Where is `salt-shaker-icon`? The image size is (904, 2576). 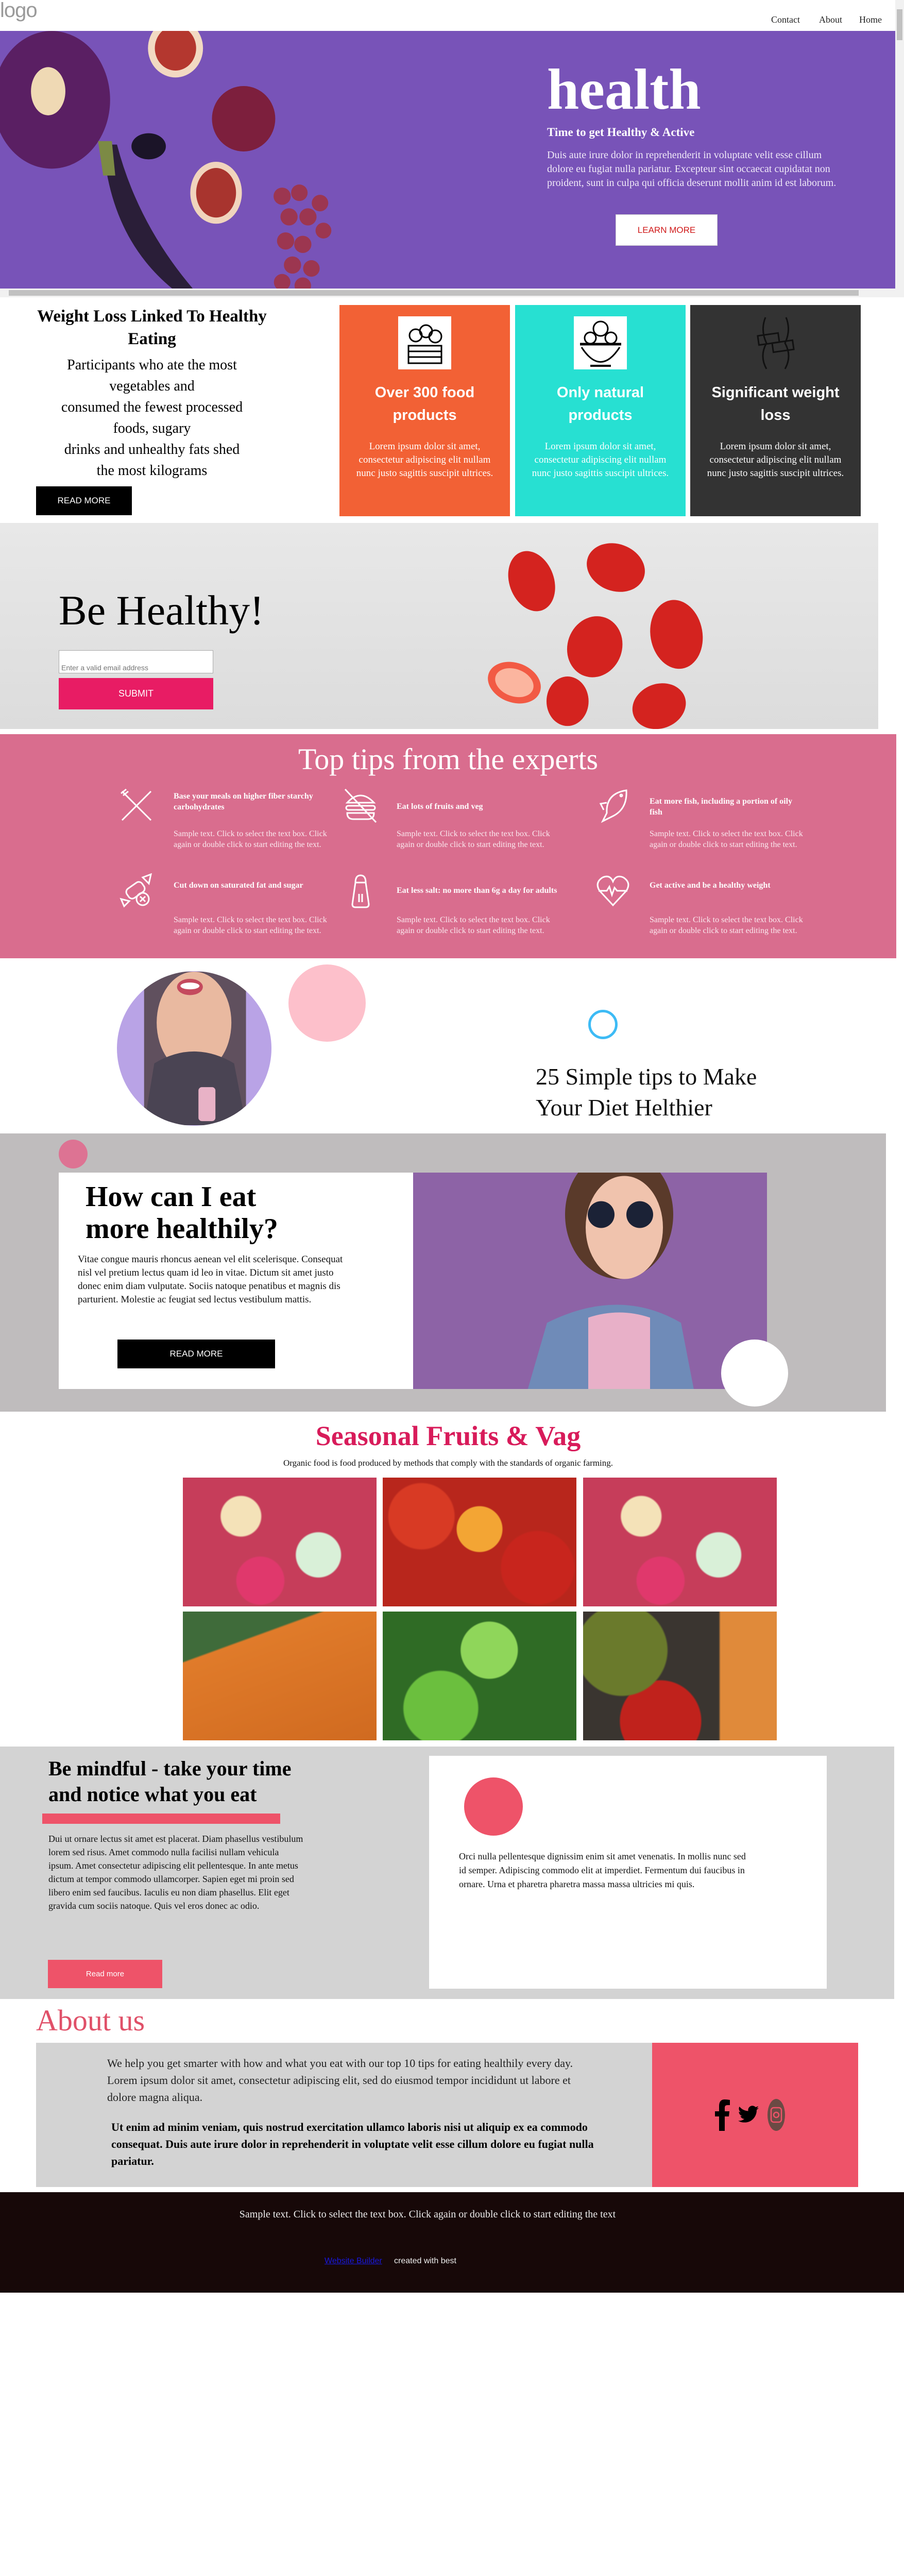
salt-shaker-icon is located at coordinates (360, 891).